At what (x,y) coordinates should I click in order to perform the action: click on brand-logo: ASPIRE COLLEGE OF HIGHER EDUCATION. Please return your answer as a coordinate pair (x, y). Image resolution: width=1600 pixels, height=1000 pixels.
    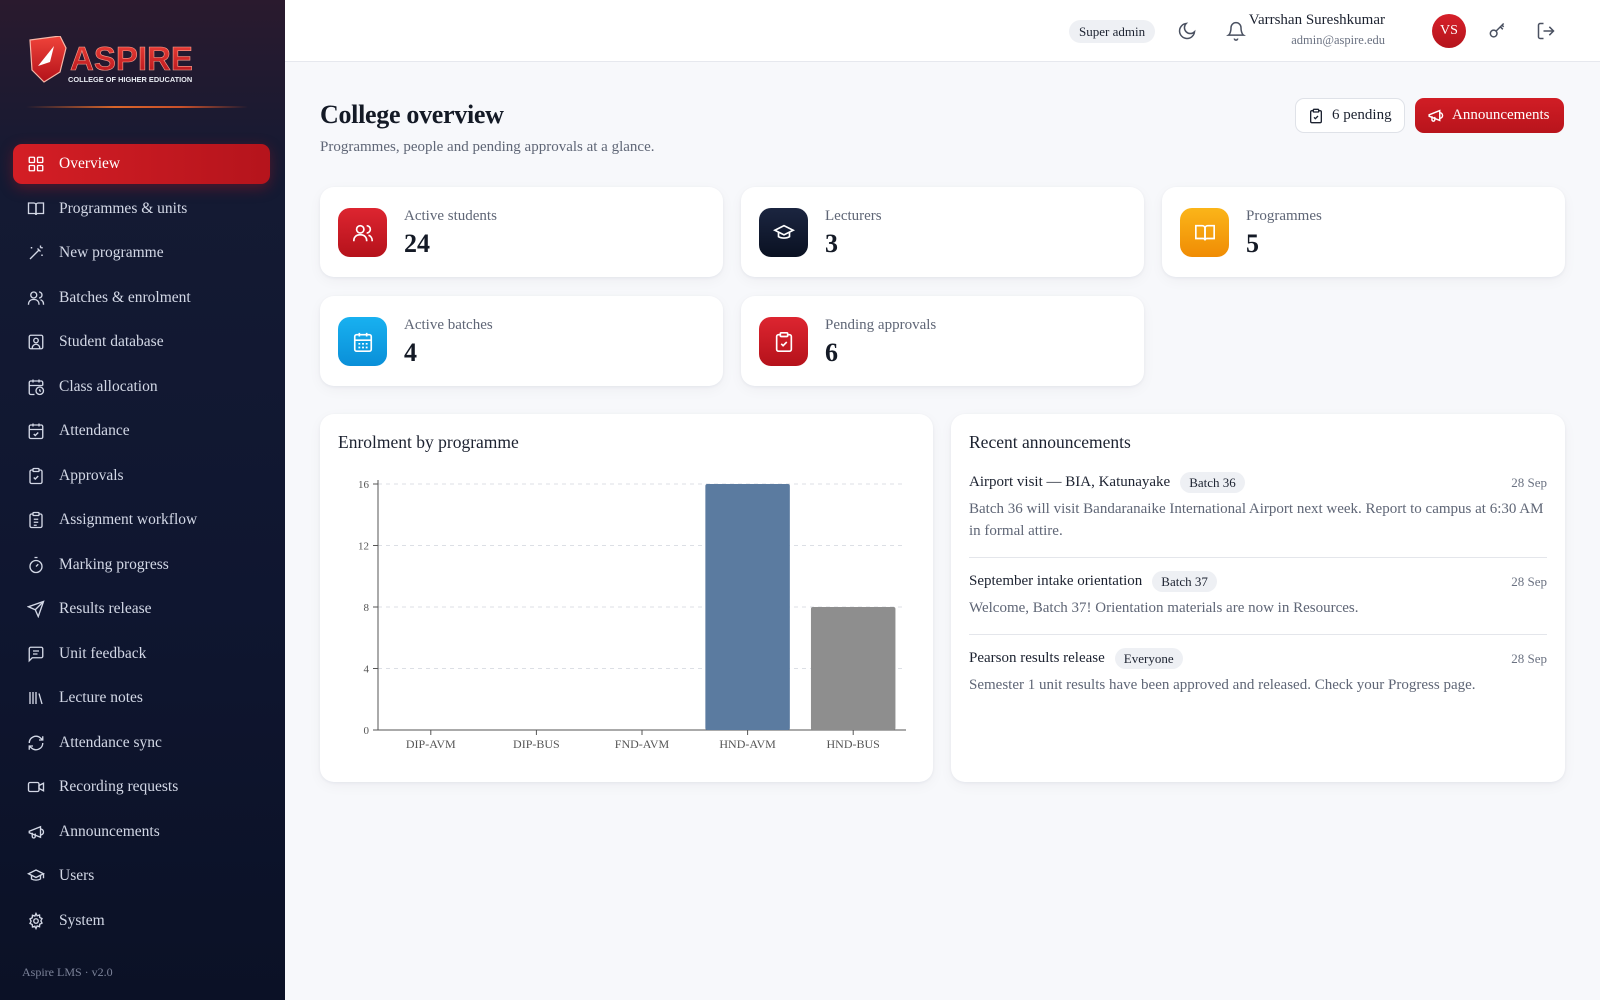
    Looking at the image, I should click on (136, 64).